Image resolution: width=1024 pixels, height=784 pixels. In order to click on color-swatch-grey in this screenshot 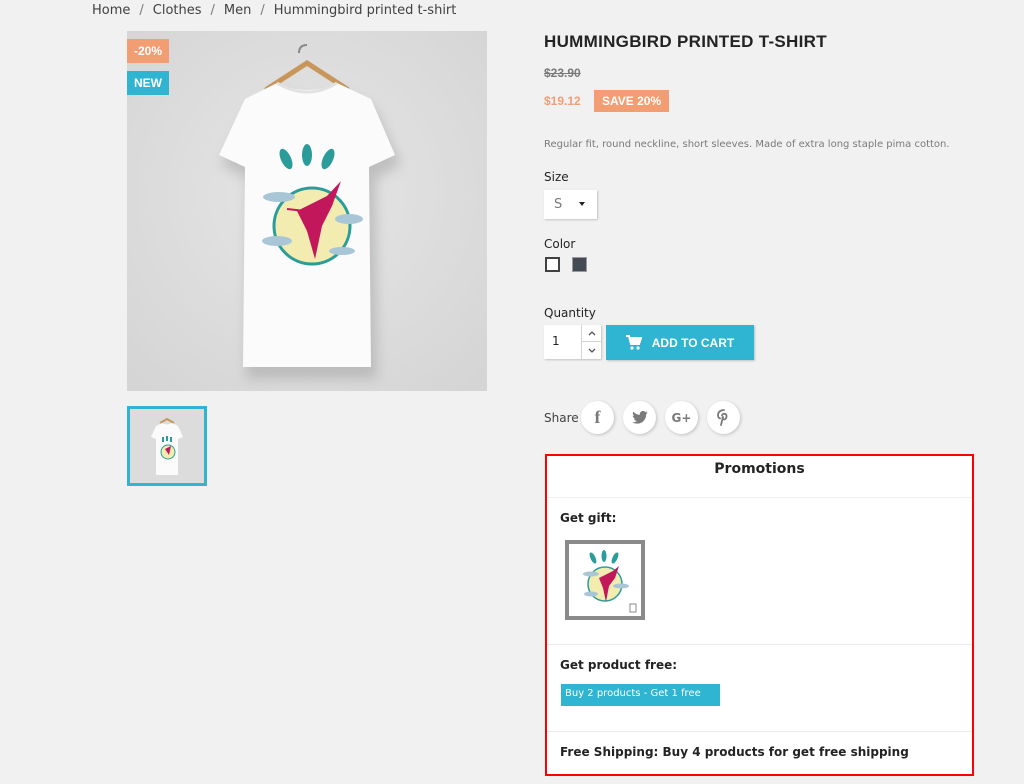, I will do `click(579, 264)`.